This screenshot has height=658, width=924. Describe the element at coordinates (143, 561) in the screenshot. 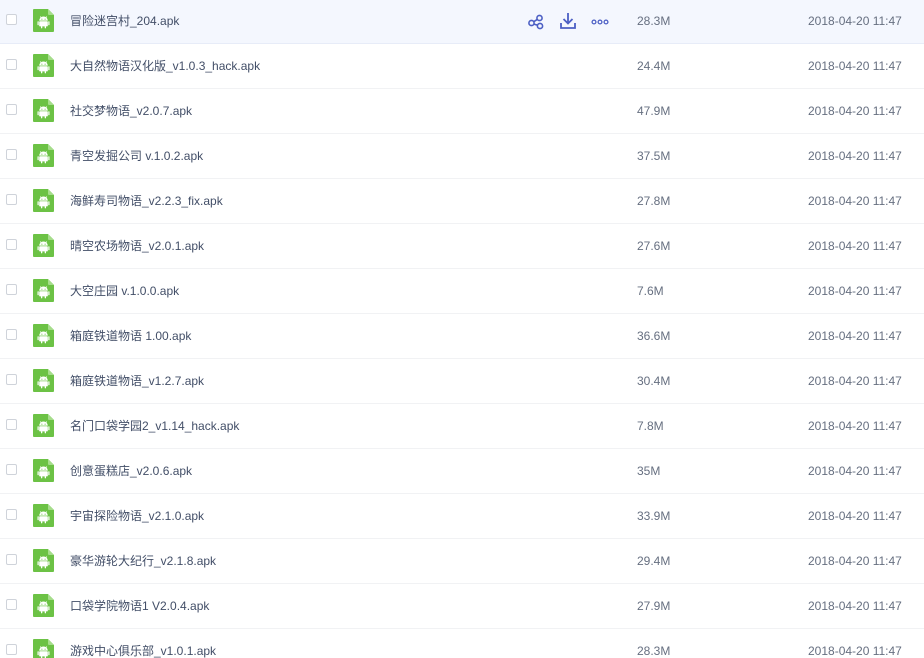

I see `file-name: 豪华游轮大纪行_v2.1.8.apk` at that location.